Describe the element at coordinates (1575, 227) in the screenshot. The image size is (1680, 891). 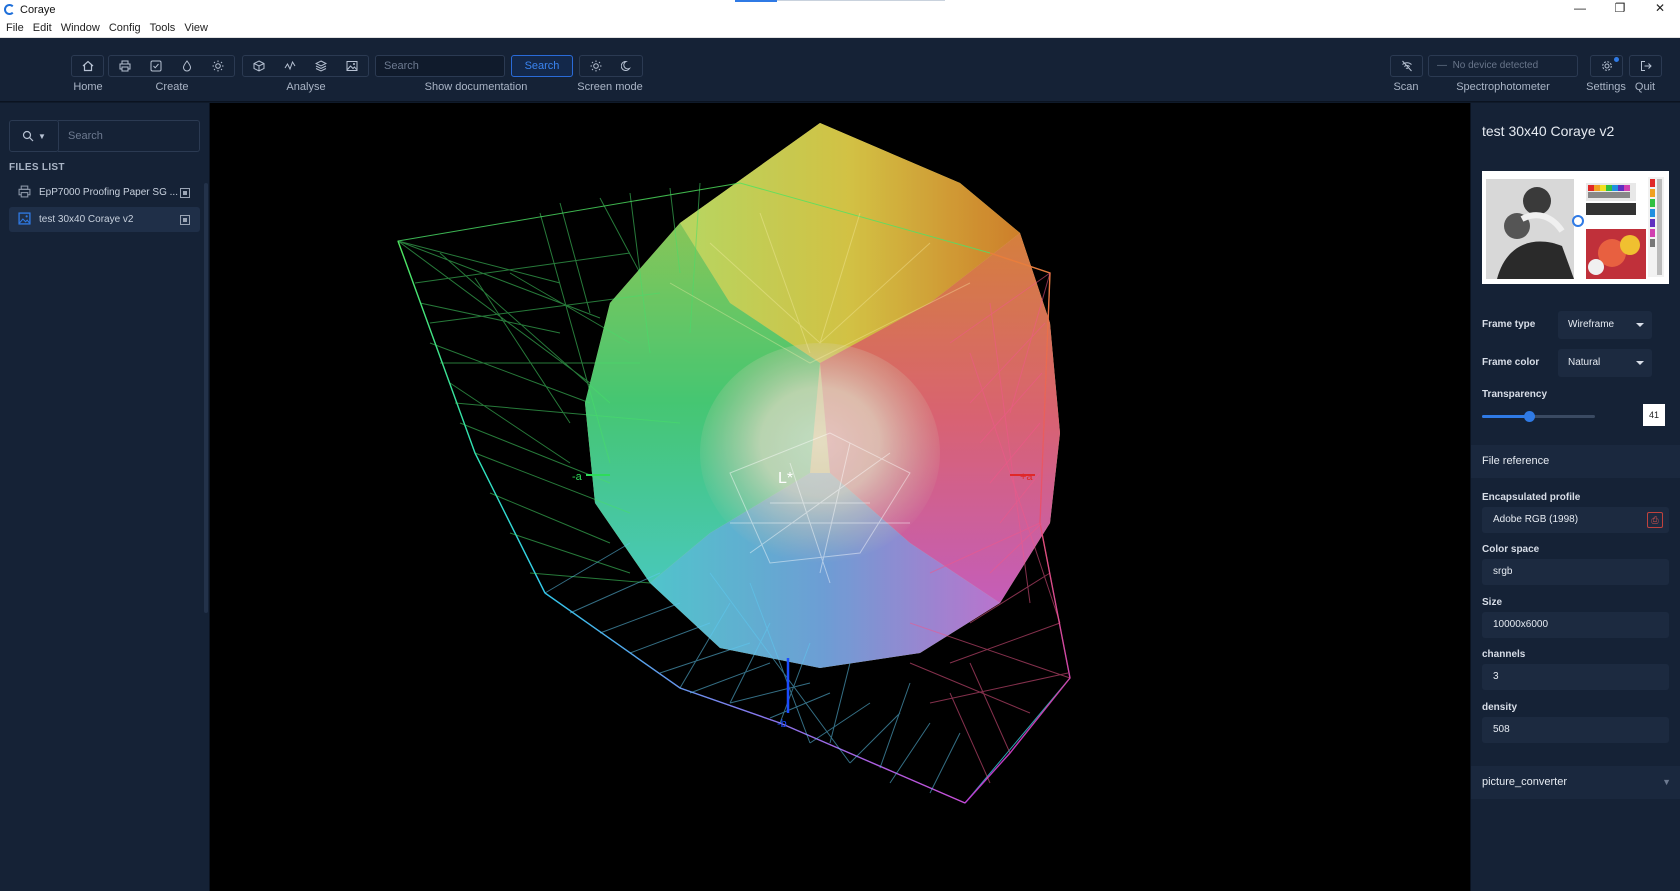
I see `image-thumbnail` at that location.